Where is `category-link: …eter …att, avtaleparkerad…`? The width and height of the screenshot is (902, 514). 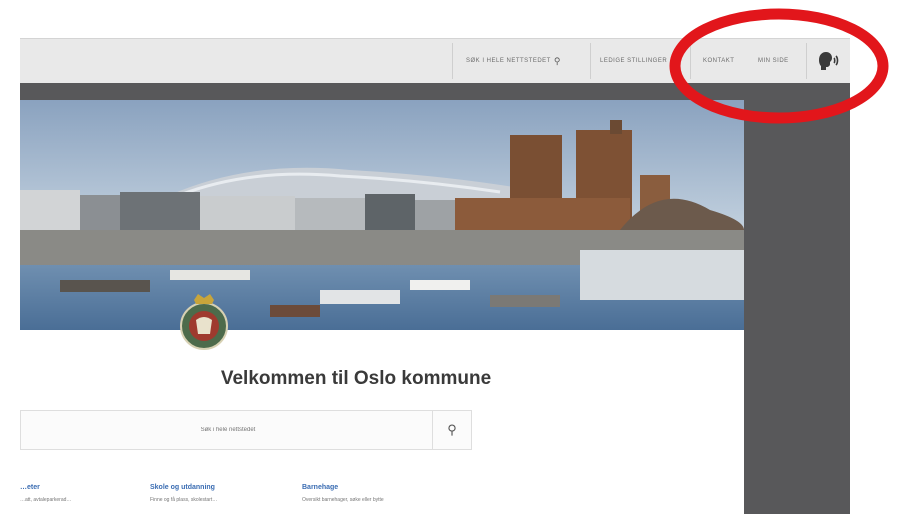
category-link: …eter …att, avtaleparkerad… is located at coordinates (45, 493).